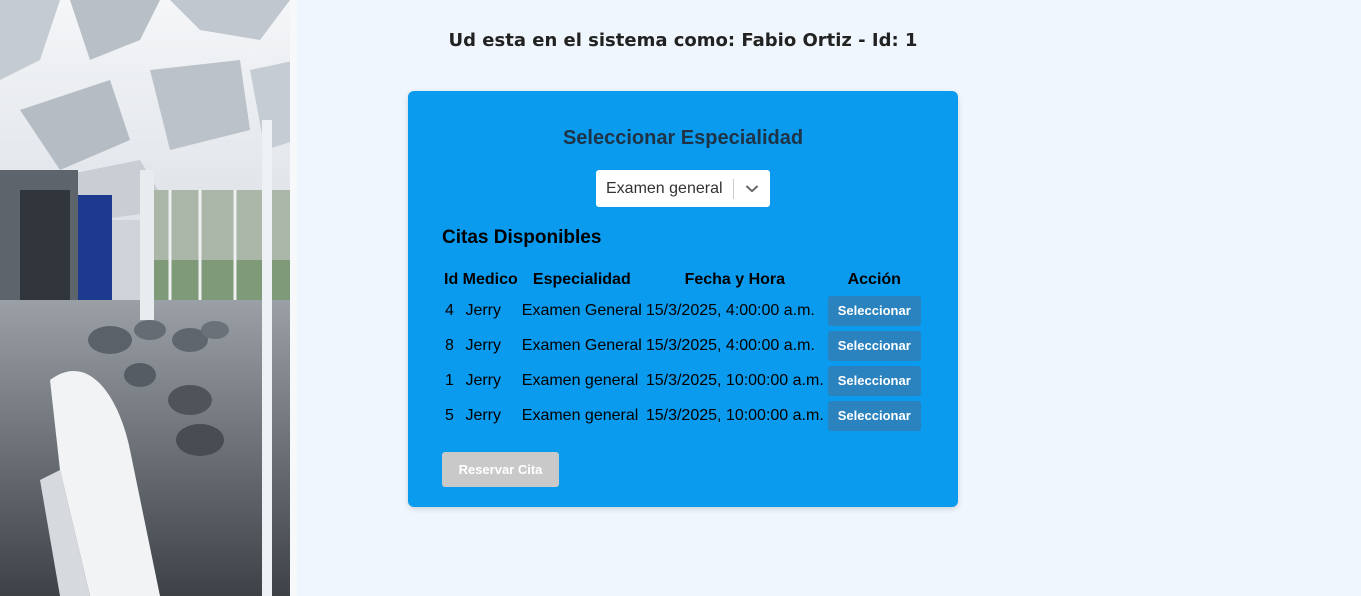 The width and height of the screenshot is (1361, 596). What do you see at coordinates (500, 469) in the screenshot?
I see `reserve-appointment-button: Reservar Cita` at bounding box center [500, 469].